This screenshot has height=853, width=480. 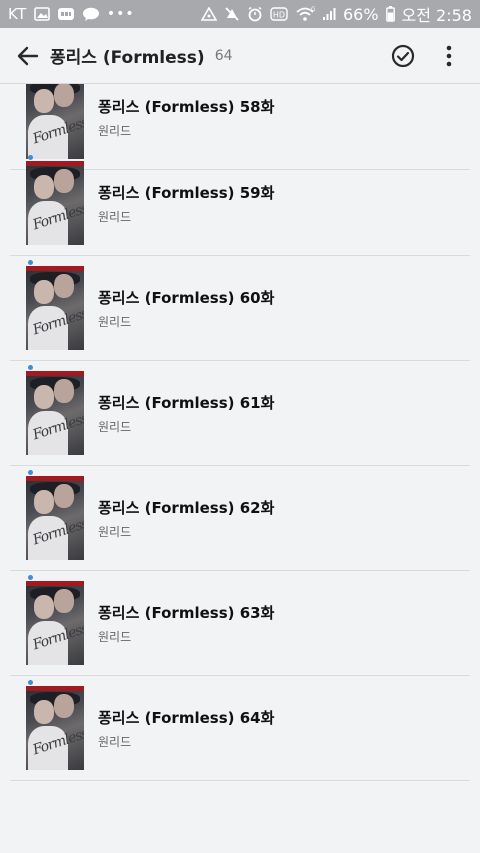 What do you see at coordinates (127, 58) in the screenshot?
I see `page-title: 퐁리스 (Formless)` at bounding box center [127, 58].